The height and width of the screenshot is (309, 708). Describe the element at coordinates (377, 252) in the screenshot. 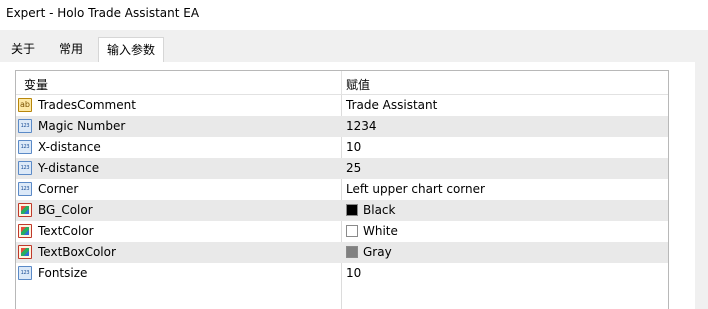

I see `param-value: Gray` at that location.